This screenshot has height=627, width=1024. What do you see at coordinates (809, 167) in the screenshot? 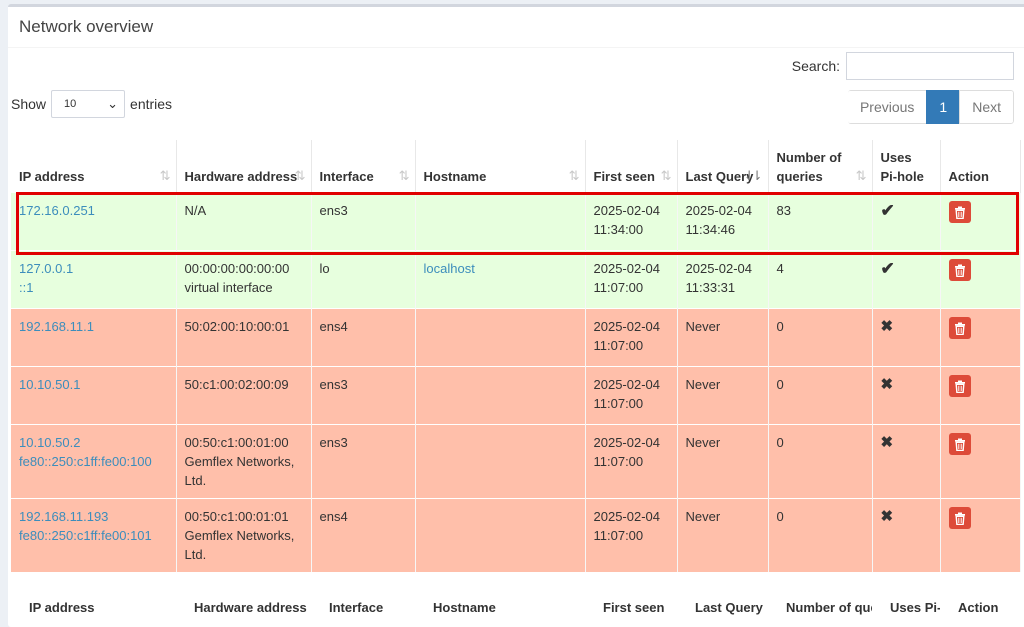
I see `column-header-label: Number of queries` at bounding box center [809, 167].